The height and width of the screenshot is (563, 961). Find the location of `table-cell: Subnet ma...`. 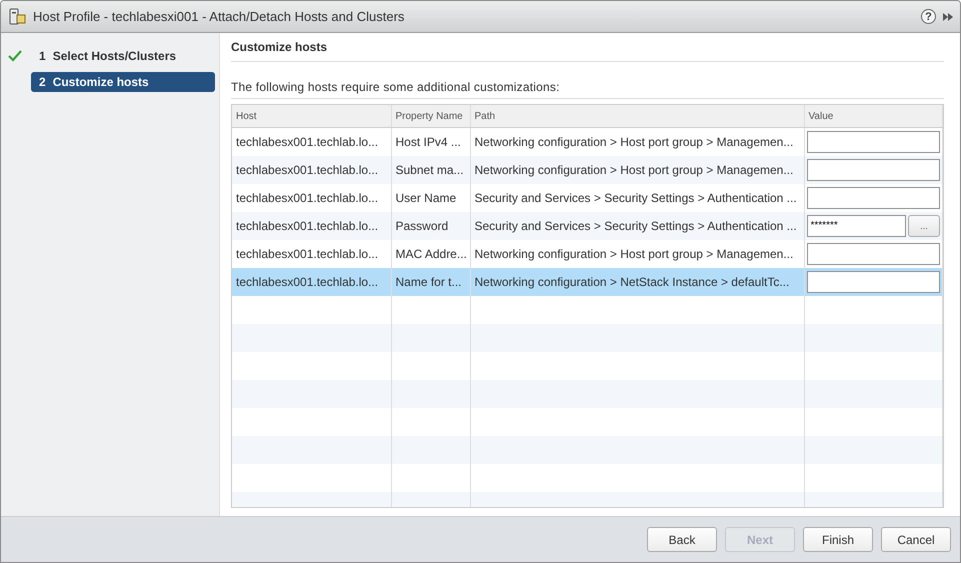

table-cell: Subnet ma... is located at coordinates (430, 170).